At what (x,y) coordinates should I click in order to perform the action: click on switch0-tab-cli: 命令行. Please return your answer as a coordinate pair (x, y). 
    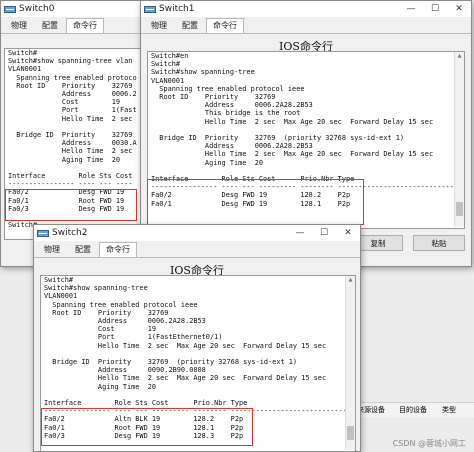
    Looking at the image, I should click on (85, 25).